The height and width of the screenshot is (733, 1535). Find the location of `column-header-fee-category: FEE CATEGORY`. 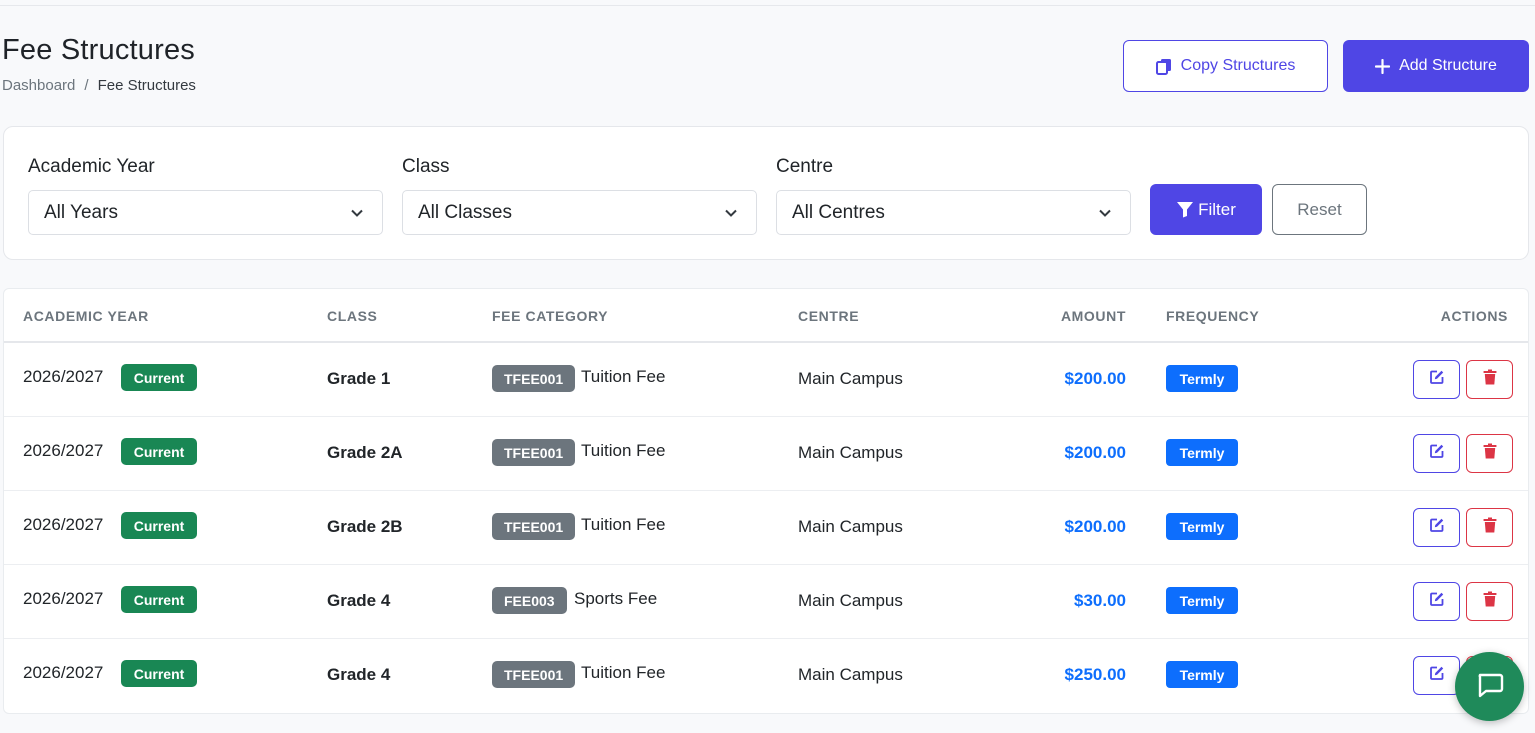

column-header-fee-category: FEE CATEGORY is located at coordinates (550, 316).